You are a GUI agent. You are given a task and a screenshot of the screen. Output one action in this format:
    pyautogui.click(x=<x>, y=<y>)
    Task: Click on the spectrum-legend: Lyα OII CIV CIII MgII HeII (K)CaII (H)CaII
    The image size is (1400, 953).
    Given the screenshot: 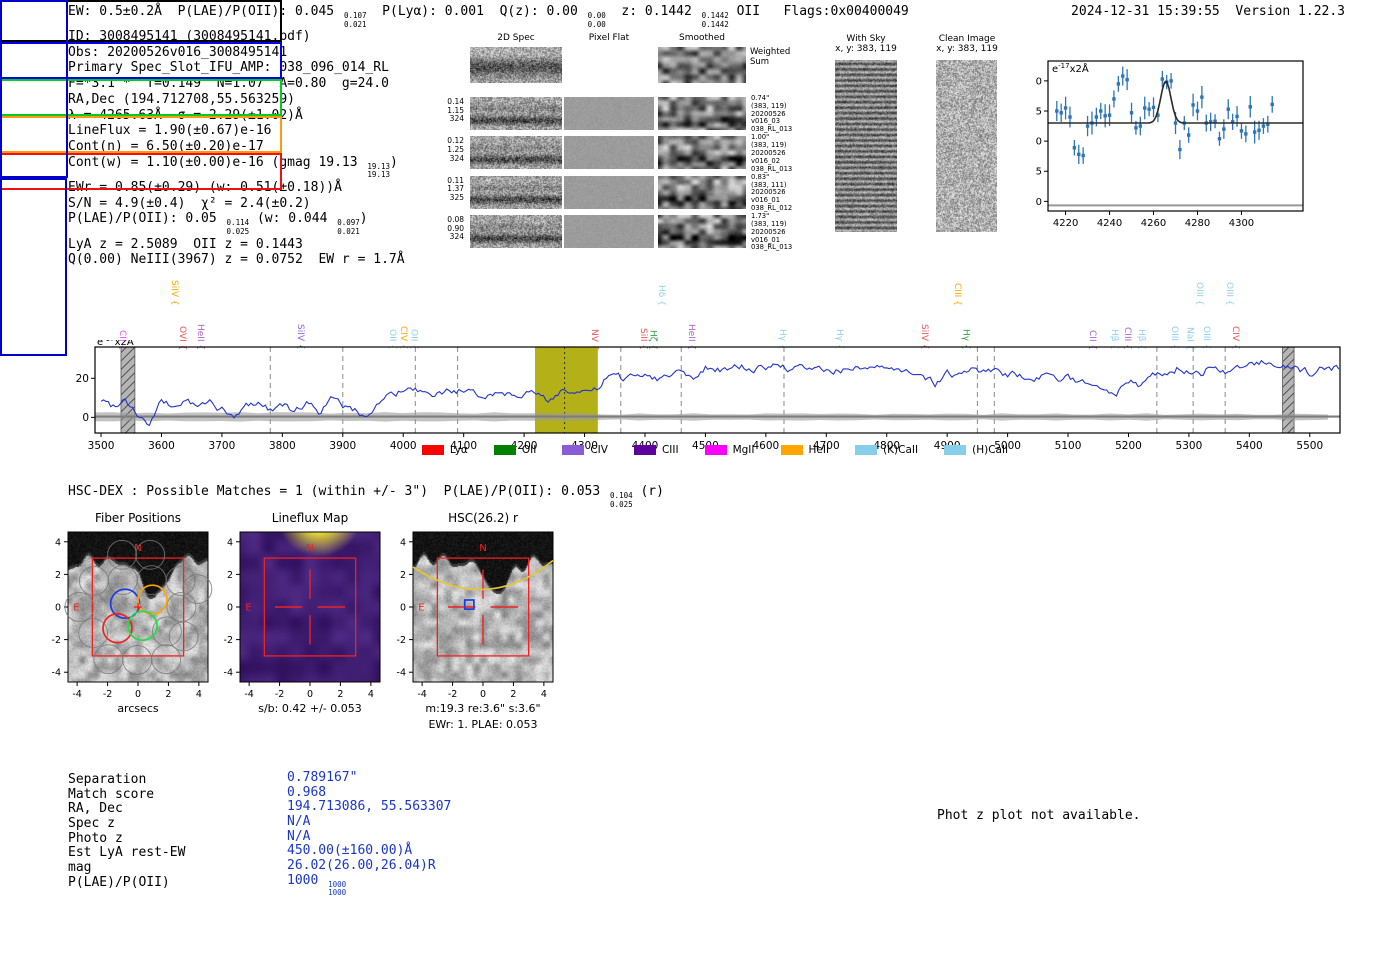 What is the action you would take?
    pyautogui.click(x=715, y=450)
    